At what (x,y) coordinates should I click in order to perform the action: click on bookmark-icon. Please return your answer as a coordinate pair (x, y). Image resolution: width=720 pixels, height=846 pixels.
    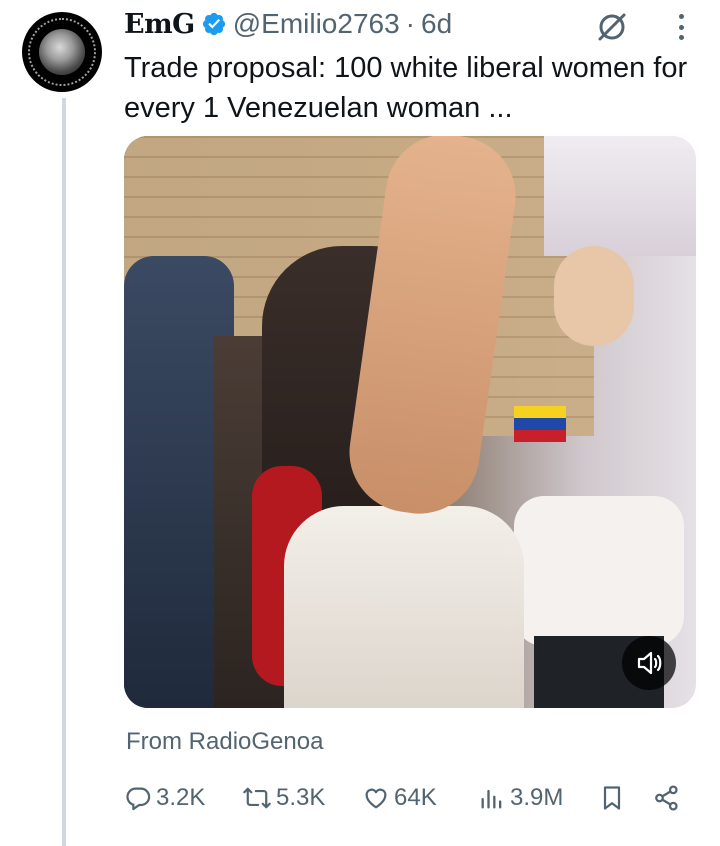
    Looking at the image, I should click on (612, 798).